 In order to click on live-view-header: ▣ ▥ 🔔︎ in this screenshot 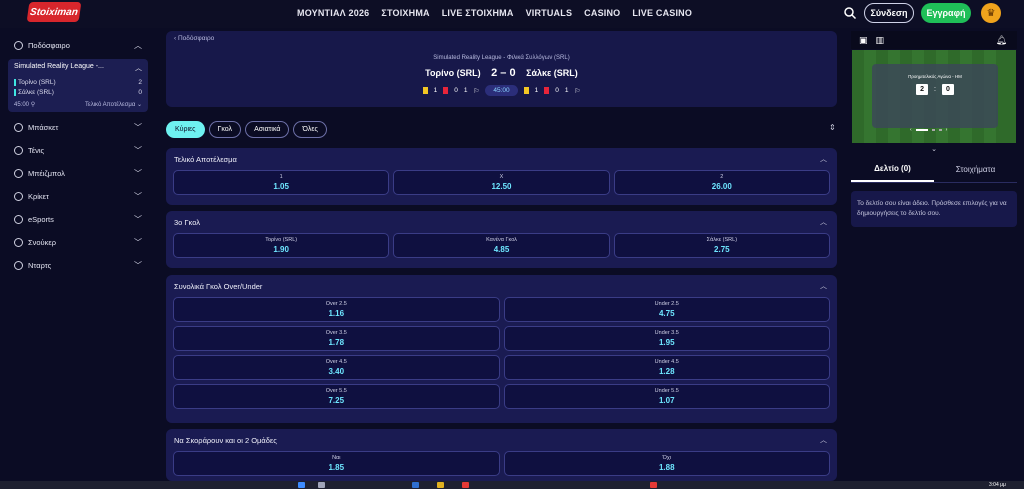, I will do `click(934, 40)`.